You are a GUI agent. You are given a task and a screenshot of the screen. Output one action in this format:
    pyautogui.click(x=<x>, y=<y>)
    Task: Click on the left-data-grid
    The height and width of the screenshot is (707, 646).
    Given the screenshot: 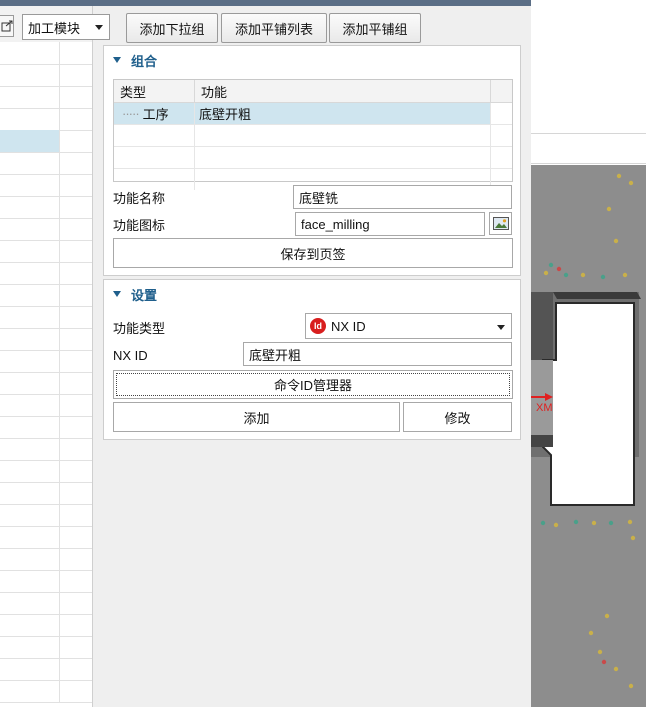 What is the action you would take?
    pyautogui.click(x=46, y=374)
    